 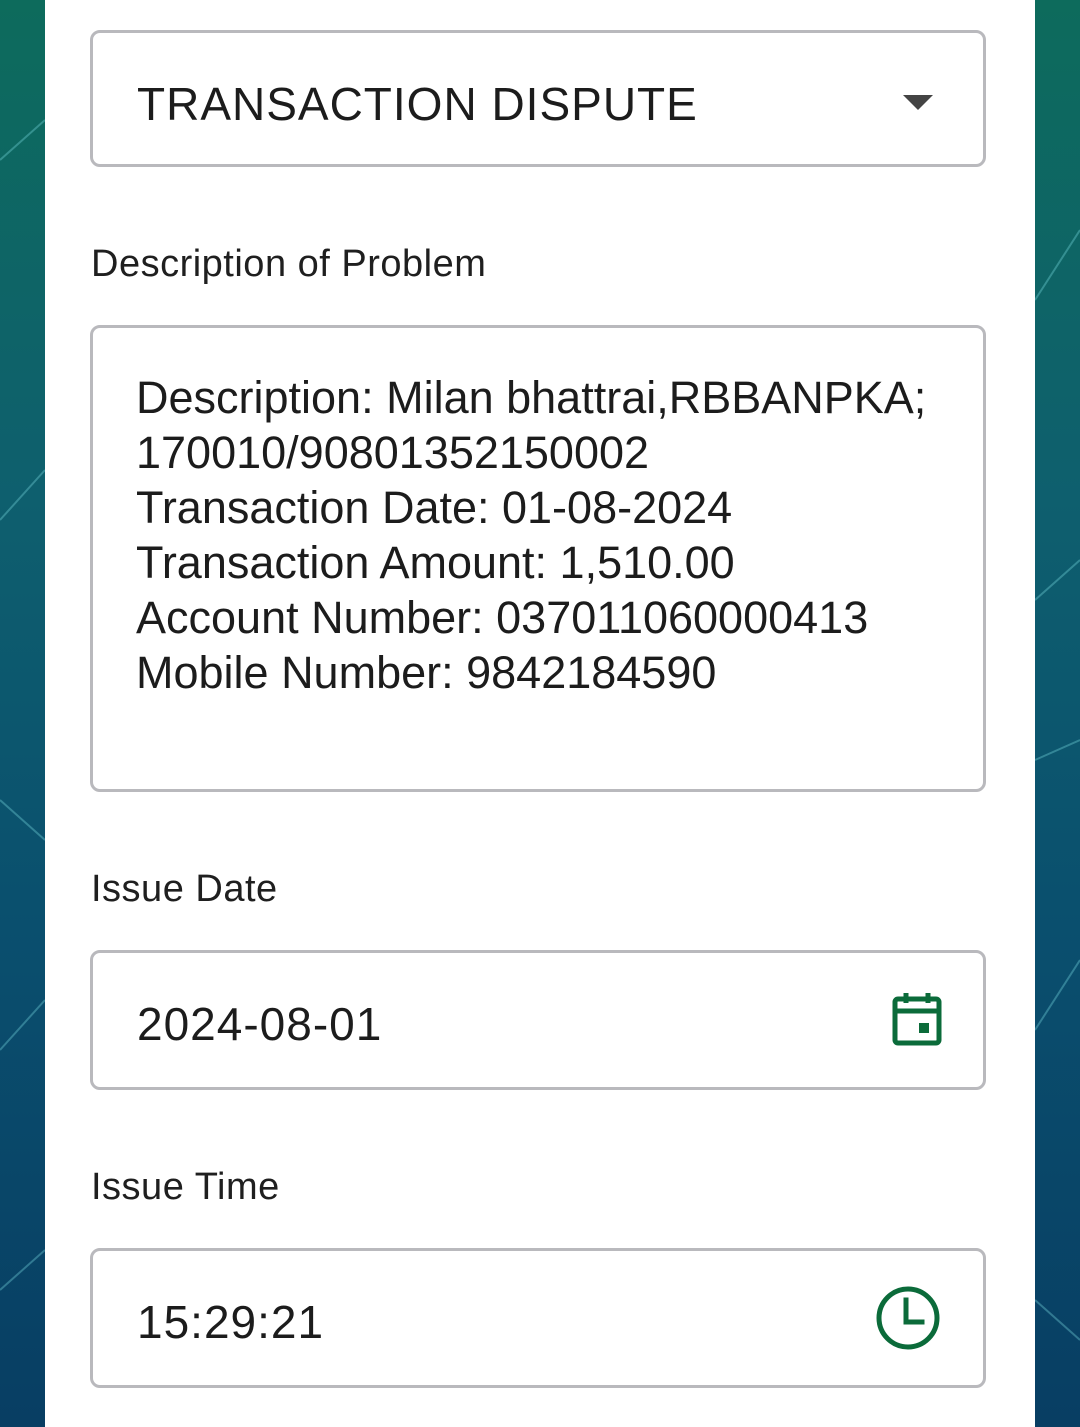 I want to click on issue-time-input: 15:29:21, so click(x=538, y=1318).